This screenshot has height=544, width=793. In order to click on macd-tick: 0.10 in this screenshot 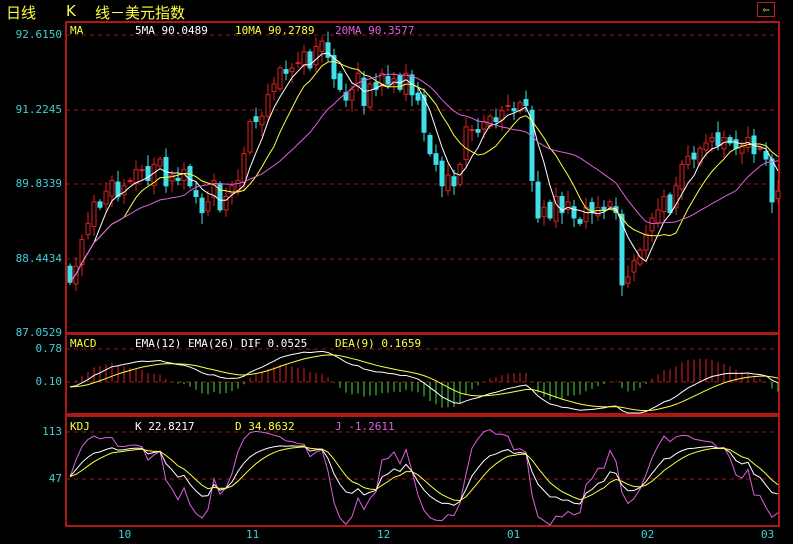, I will do `click(49, 381)`.